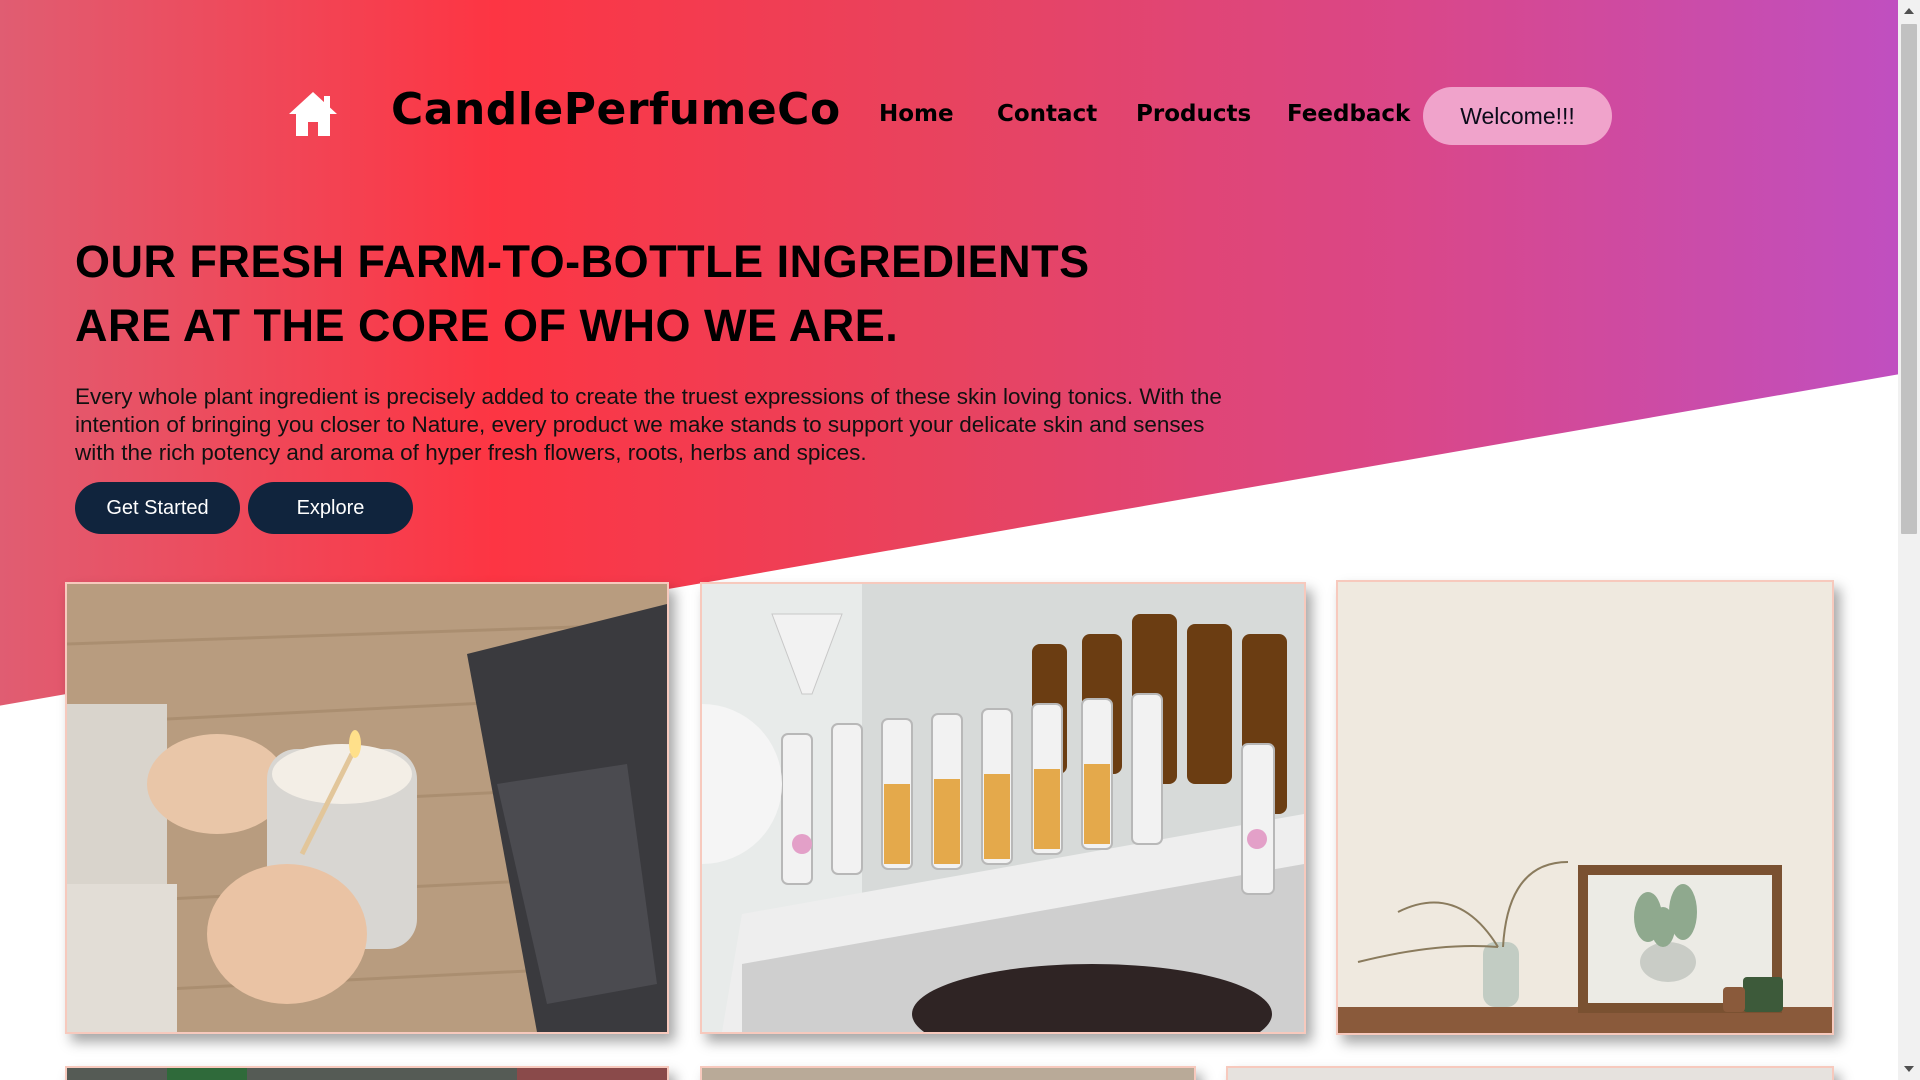  What do you see at coordinates (916, 114) in the screenshot?
I see `nav-link-home: Home` at bounding box center [916, 114].